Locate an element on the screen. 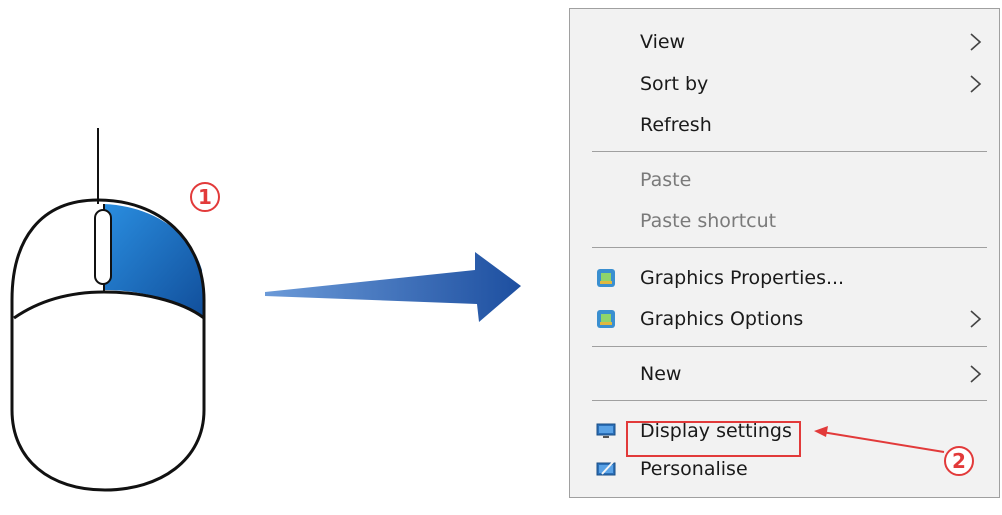 The image size is (1002, 515). menu-item-paste-shortcut: Paste shortcut is located at coordinates (784, 221).